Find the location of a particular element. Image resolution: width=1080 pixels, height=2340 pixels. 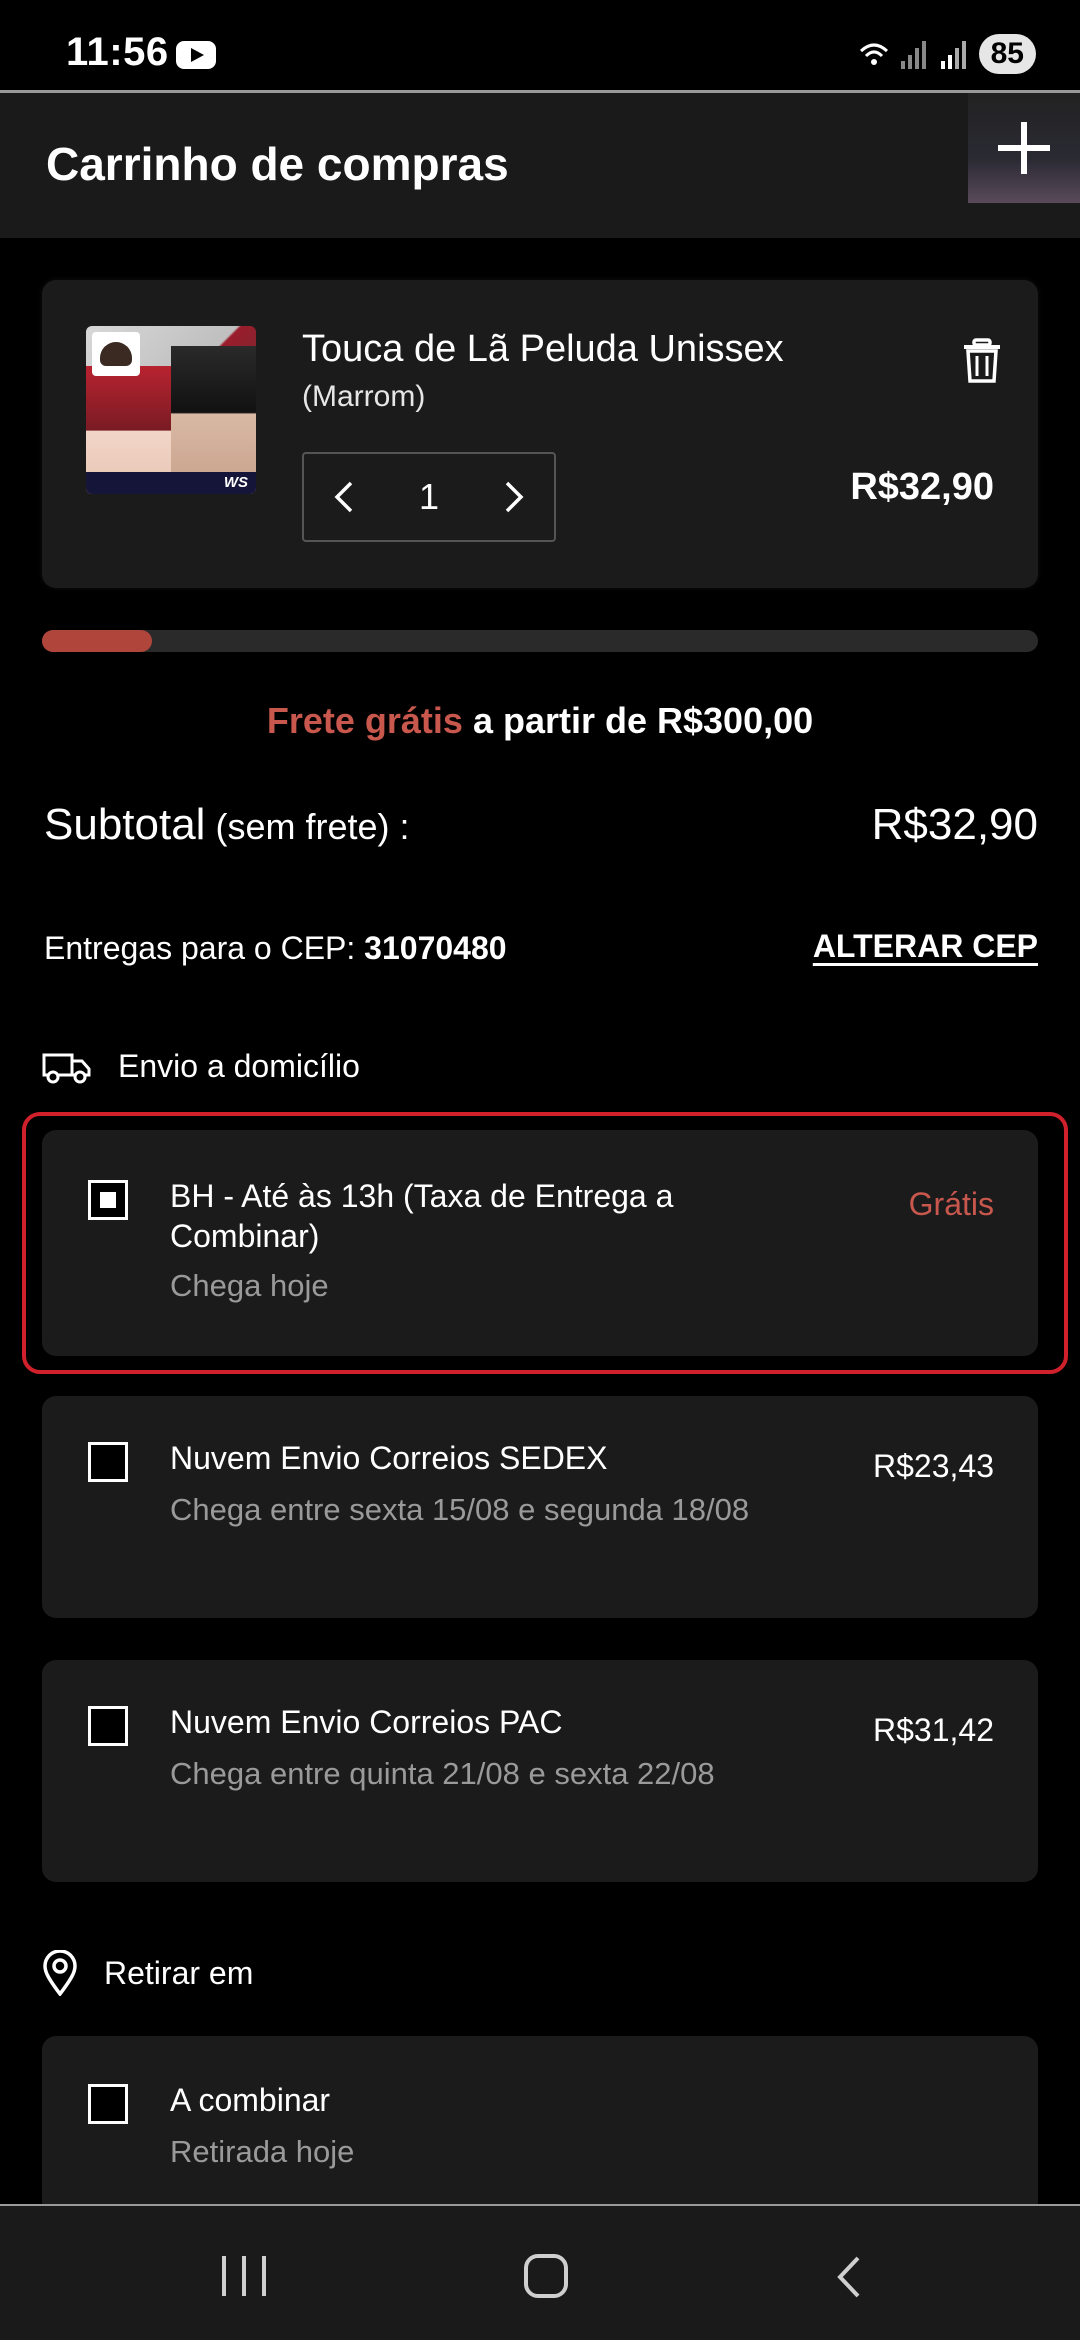

decrease-quantity-button is located at coordinates (344, 497).